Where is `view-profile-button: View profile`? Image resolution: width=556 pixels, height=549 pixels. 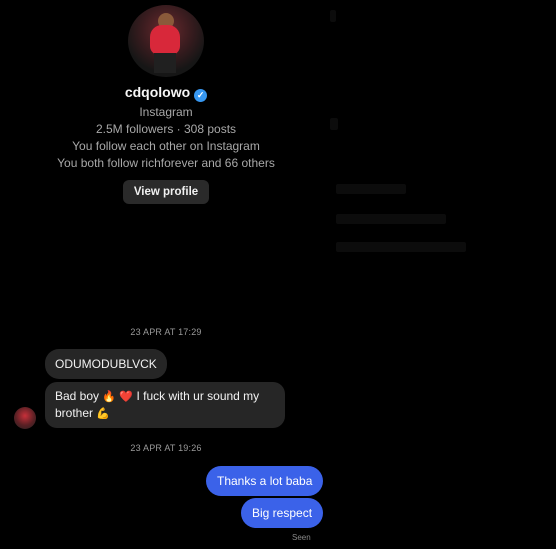 view-profile-button: View profile is located at coordinates (166, 192).